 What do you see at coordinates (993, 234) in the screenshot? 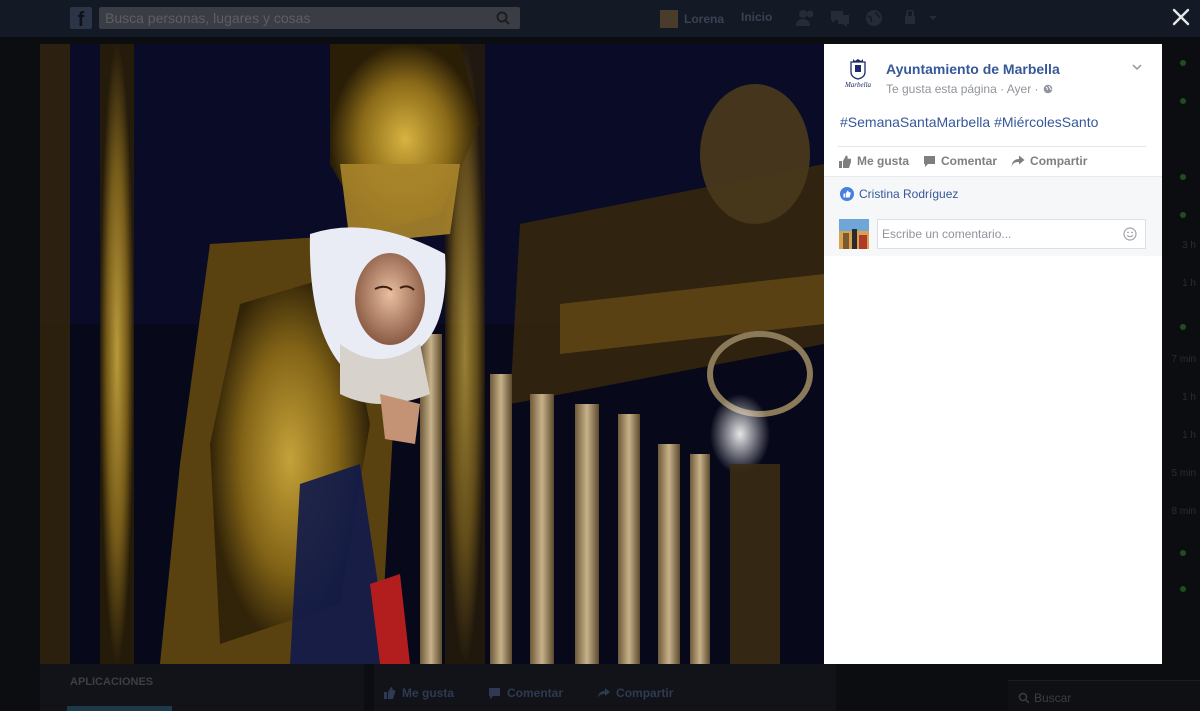
I see `comment-input` at bounding box center [993, 234].